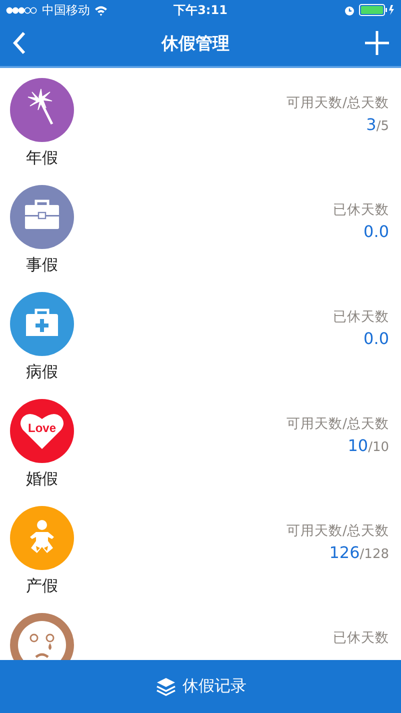 This screenshot has width=401, height=713. I want to click on page-title: 休假管理, so click(196, 43).